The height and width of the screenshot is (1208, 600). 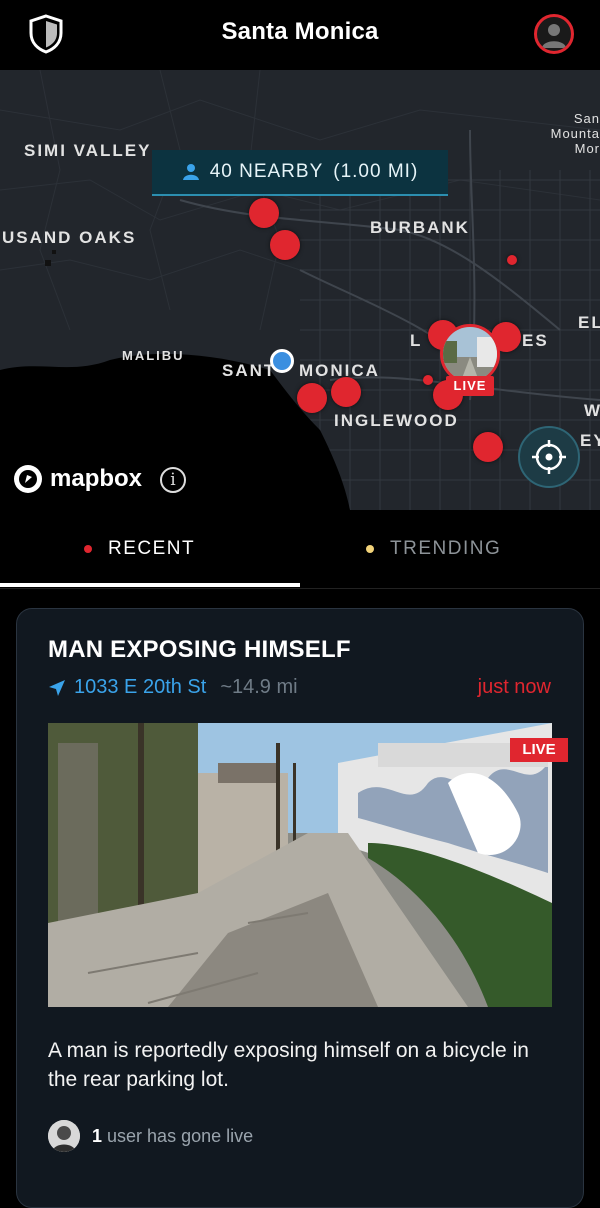 What do you see at coordinates (586, 118) in the screenshot?
I see `map-label-san: San` at bounding box center [586, 118].